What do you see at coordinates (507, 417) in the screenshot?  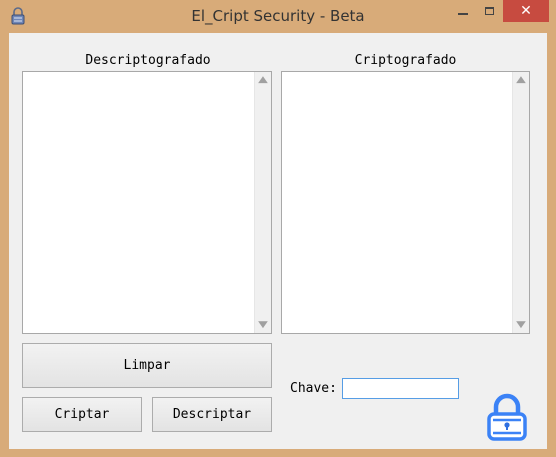 I see `padlock-icon` at bounding box center [507, 417].